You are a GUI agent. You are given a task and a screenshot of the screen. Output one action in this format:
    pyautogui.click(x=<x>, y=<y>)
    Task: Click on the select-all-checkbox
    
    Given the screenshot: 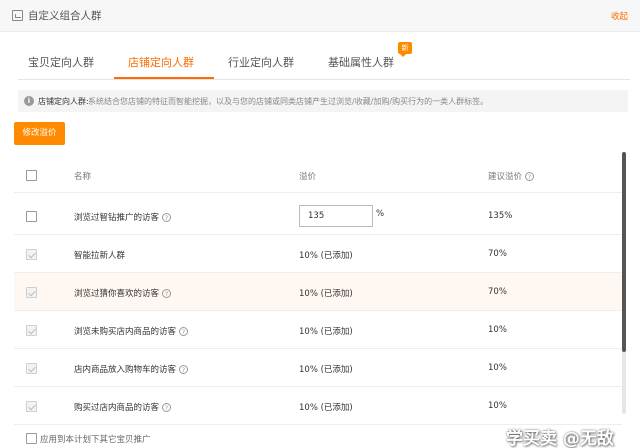 What is the action you would take?
    pyautogui.click(x=31, y=175)
    